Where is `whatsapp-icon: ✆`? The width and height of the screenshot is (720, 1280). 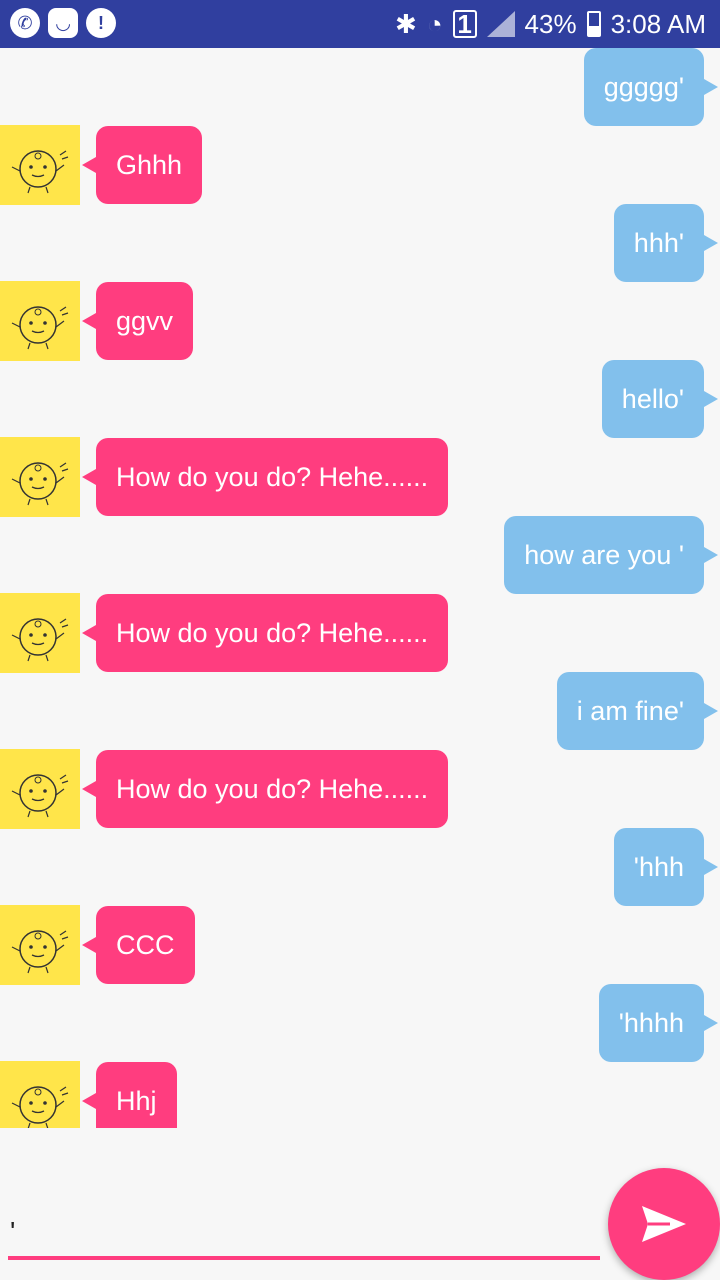 whatsapp-icon: ✆ is located at coordinates (25, 23).